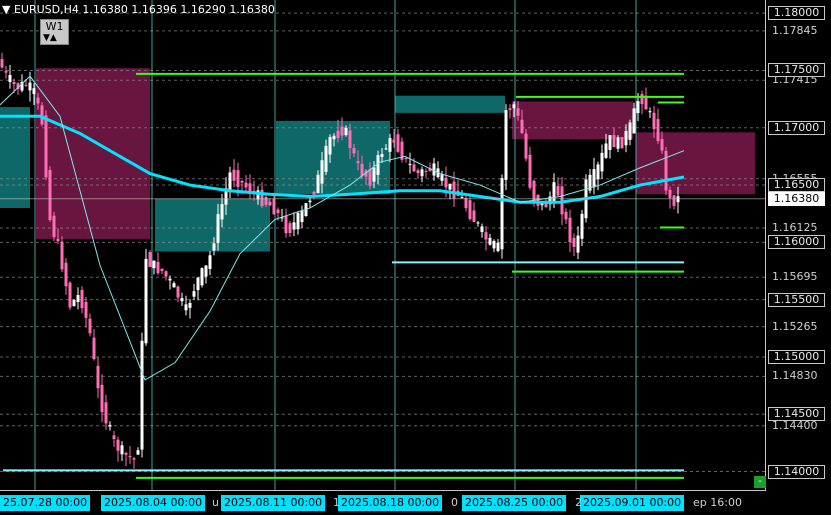 The height and width of the screenshot is (515, 831). I want to click on symbol-title: EURUSD,H4, so click(46, 9).